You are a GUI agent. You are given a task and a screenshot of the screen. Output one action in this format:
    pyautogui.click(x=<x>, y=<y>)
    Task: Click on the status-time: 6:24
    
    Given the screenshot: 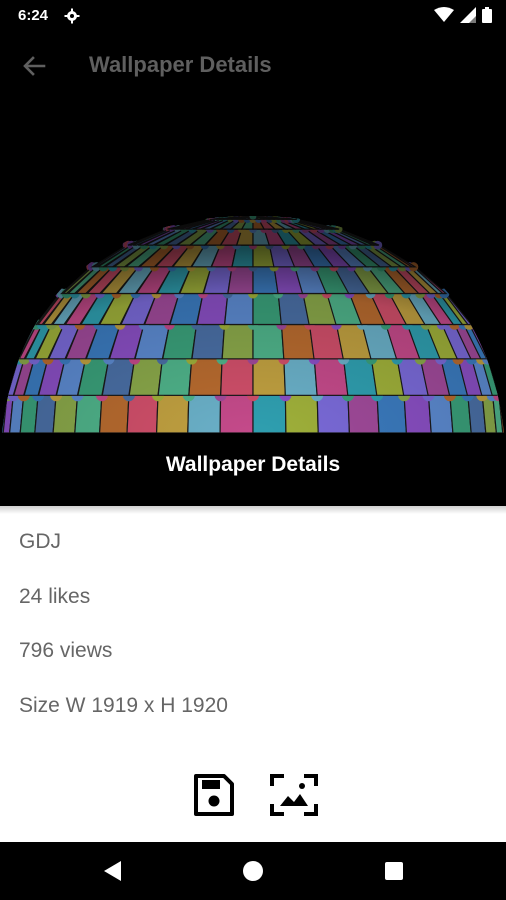 What is the action you would take?
    pyautogui.click(x=33, y=15)
    